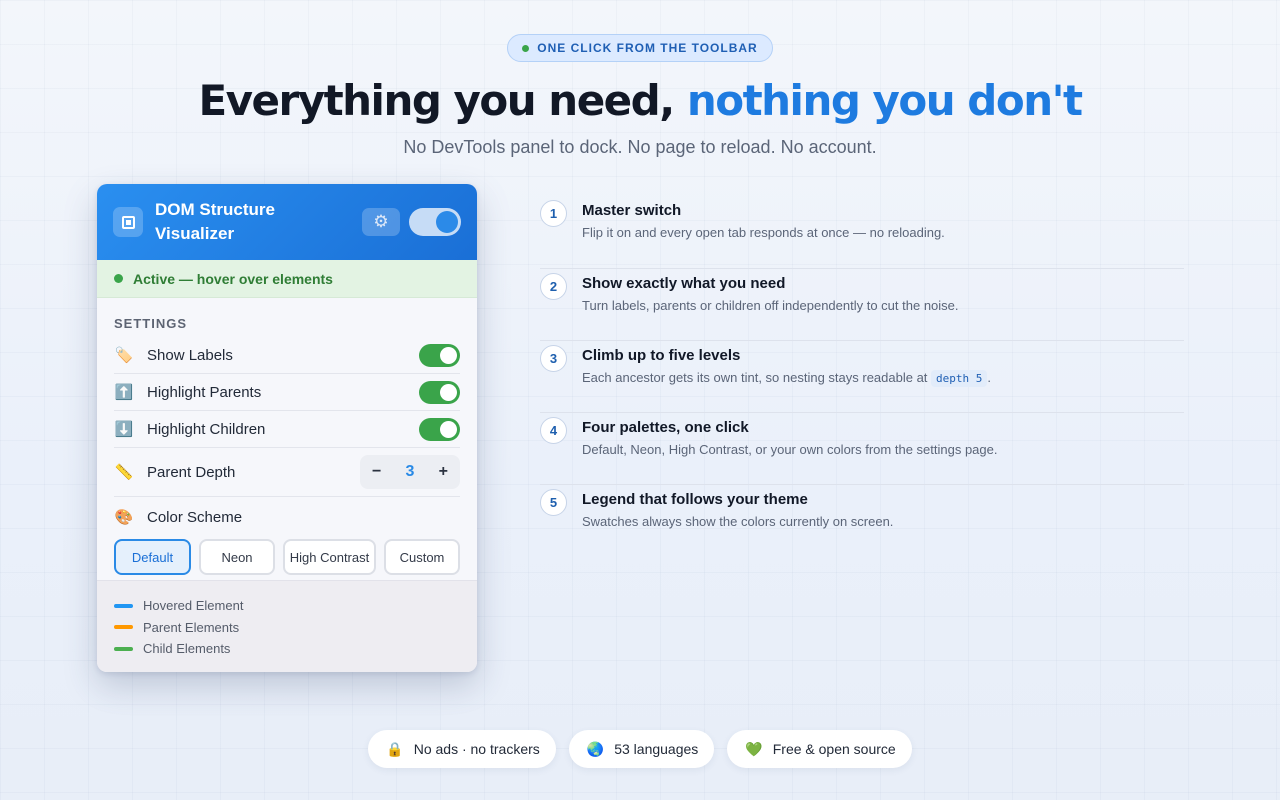  Describe the element at coordinates (442, 100) in the screenshot. I see `title-main: Everything you need,` at that location.